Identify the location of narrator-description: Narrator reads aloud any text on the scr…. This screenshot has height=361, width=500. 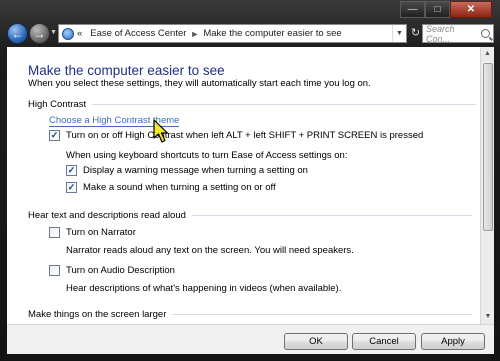
(210, 250).